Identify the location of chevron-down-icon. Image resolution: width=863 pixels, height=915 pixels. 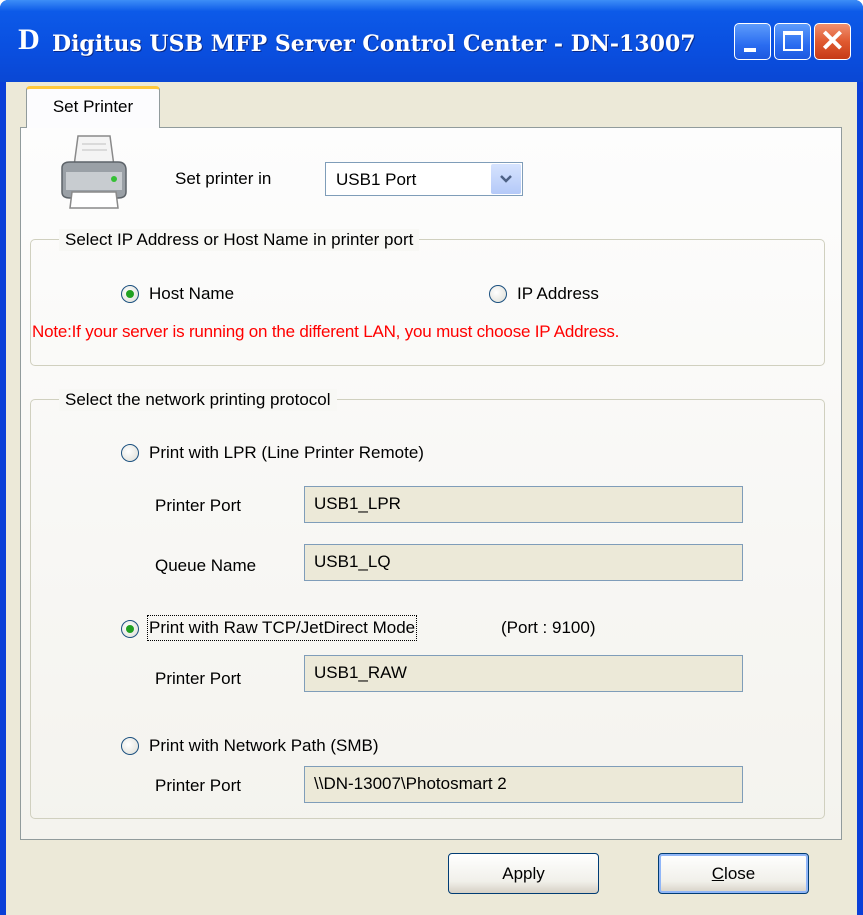
(506, 179).